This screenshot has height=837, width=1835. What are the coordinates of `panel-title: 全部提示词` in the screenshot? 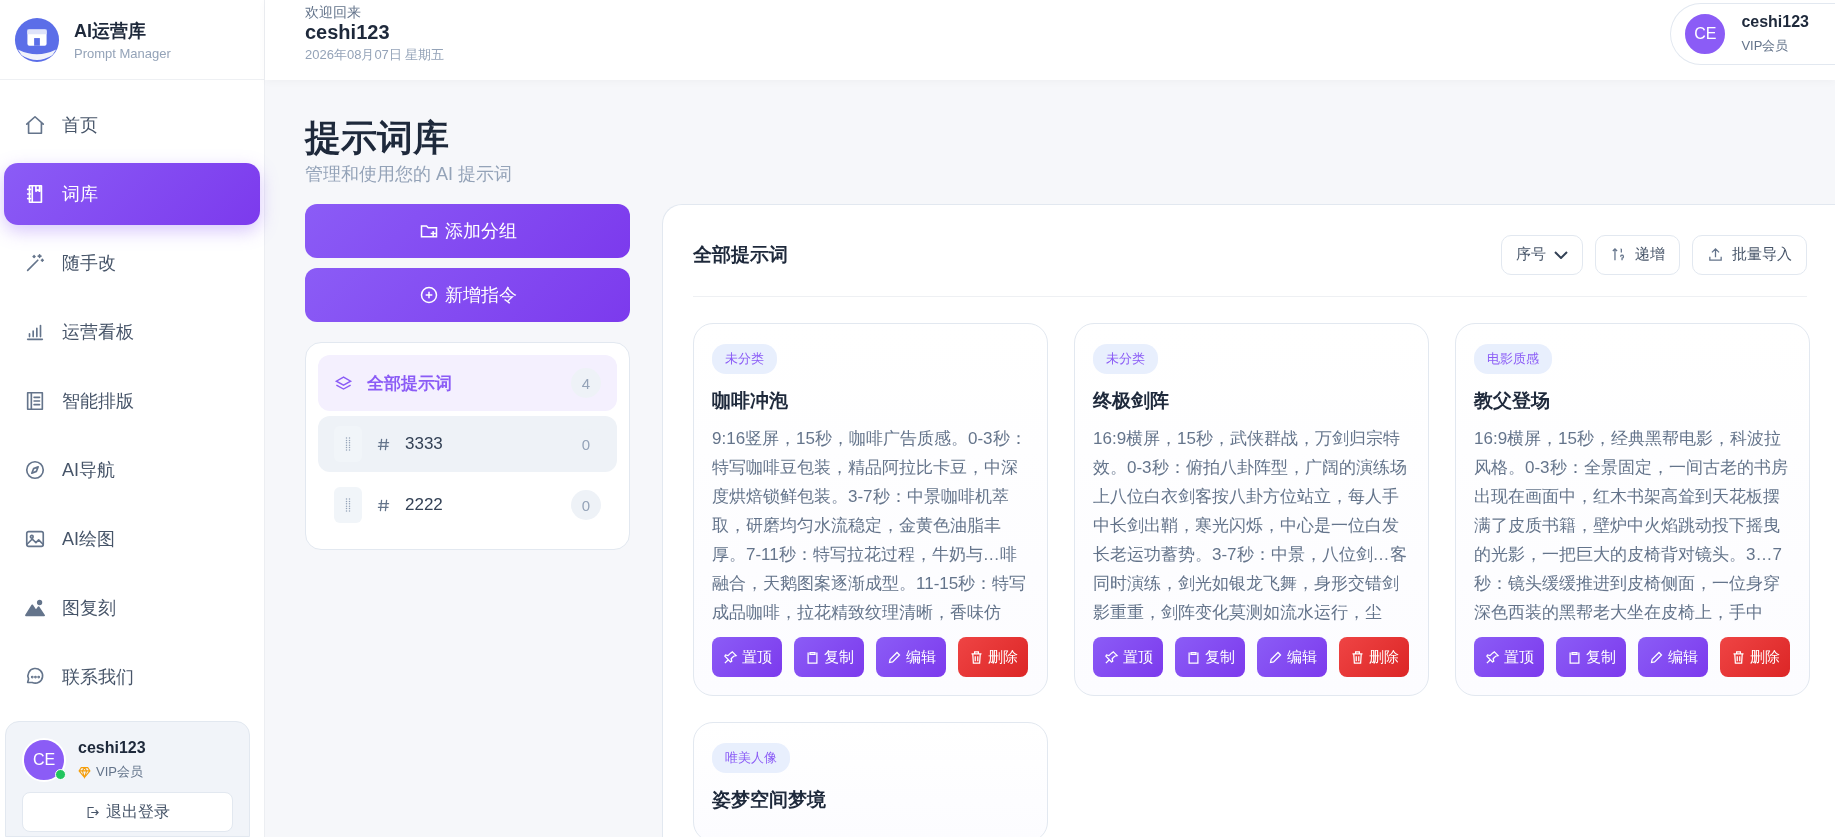 It's located at (740, 254).